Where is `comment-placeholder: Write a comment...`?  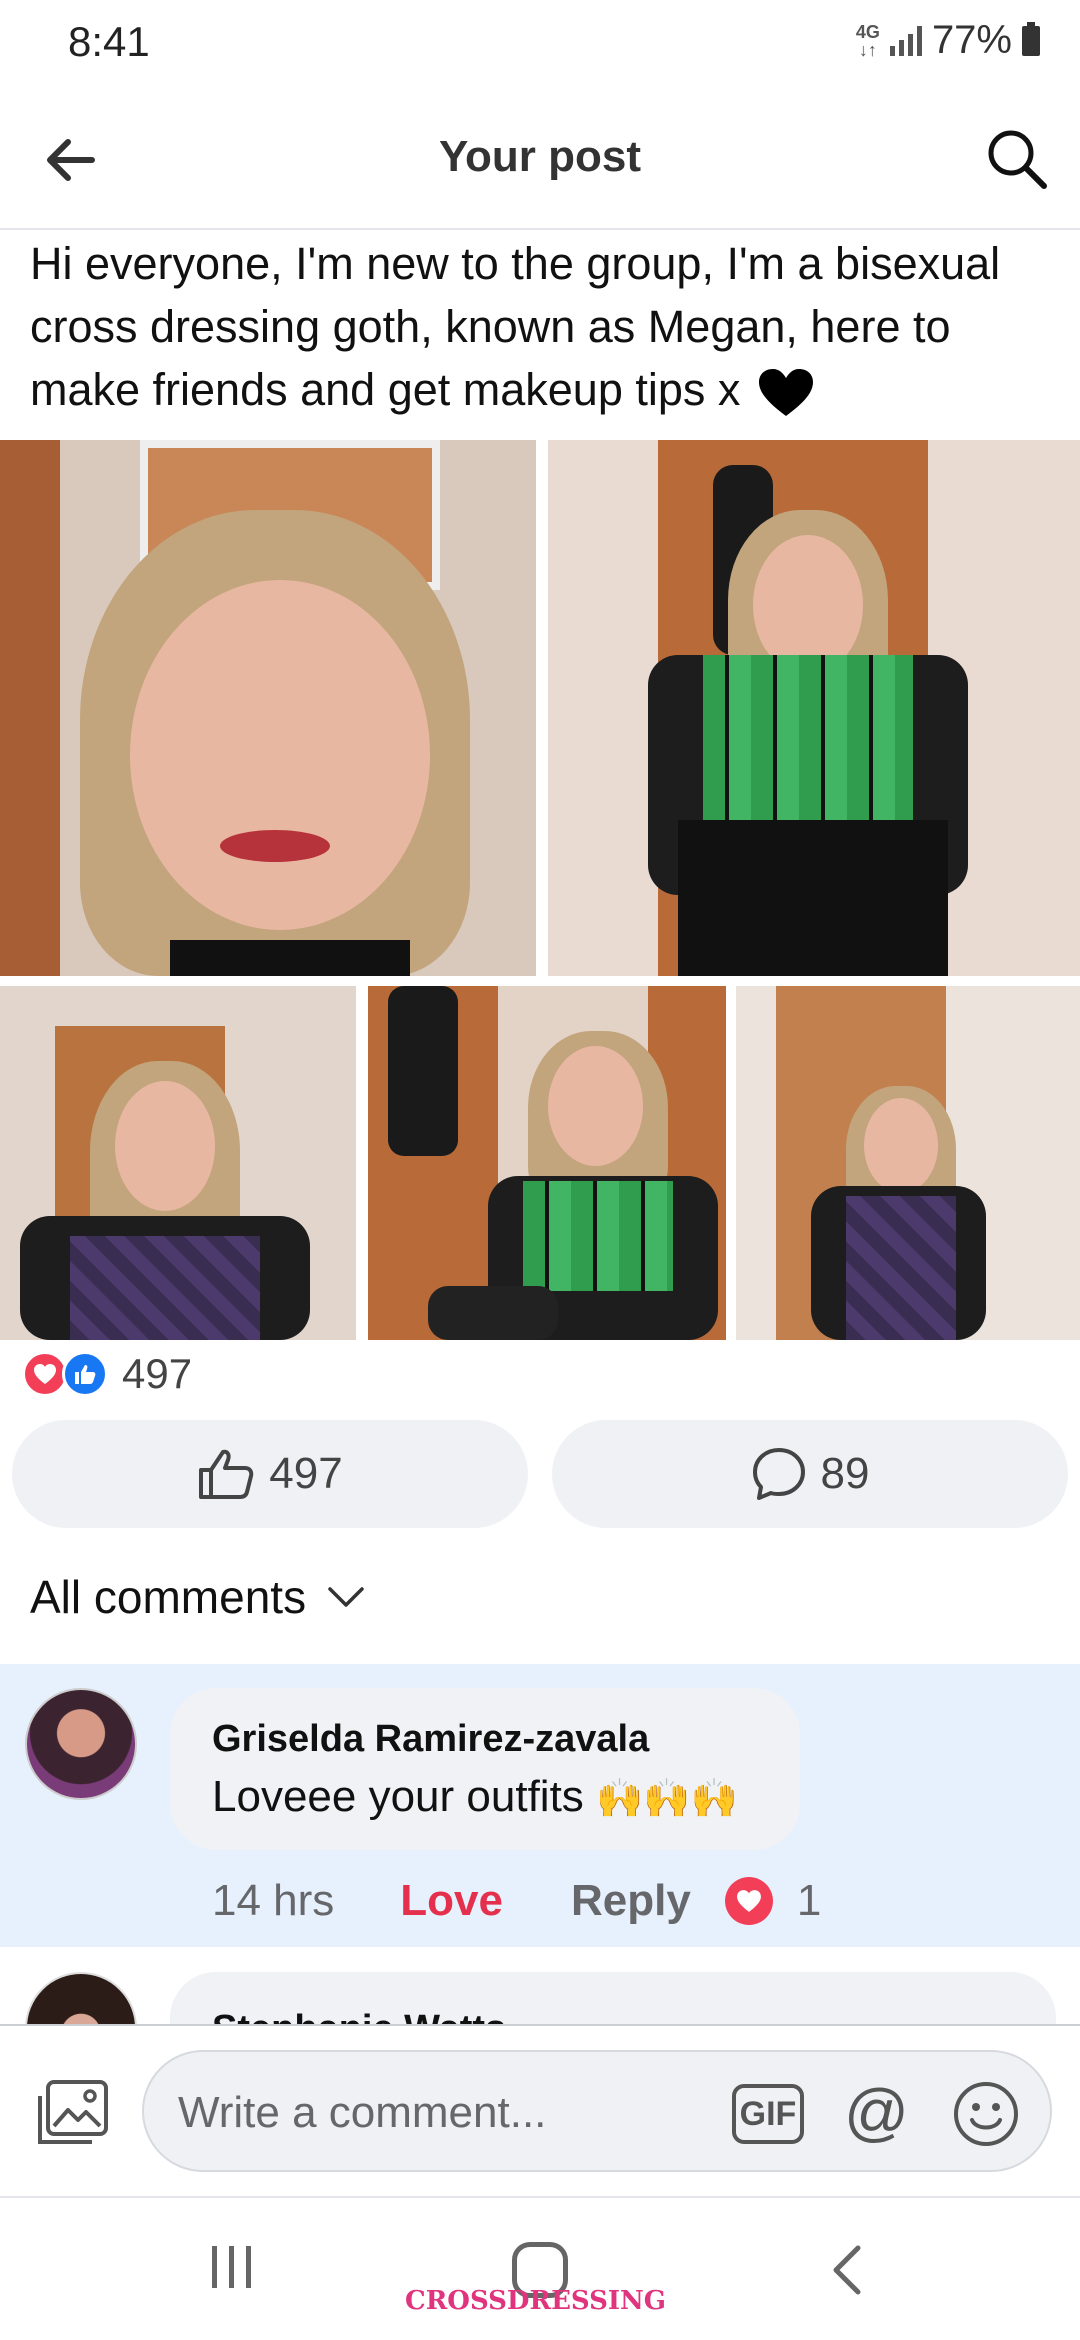
comment-placeholder: Write a comment... is located at coordinates (362, 2112).